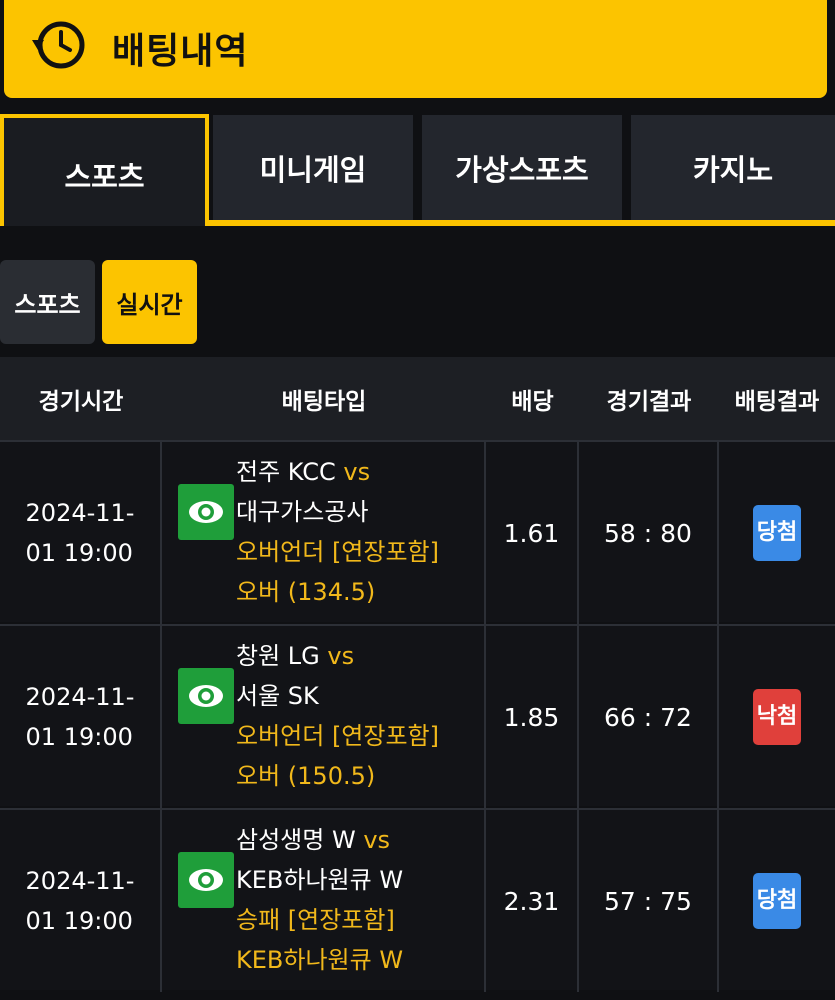  What do you see at coordinates (648, 717) in the screenshot?
I see `match-score: 66 : 72` at bounding box center [648, 717].